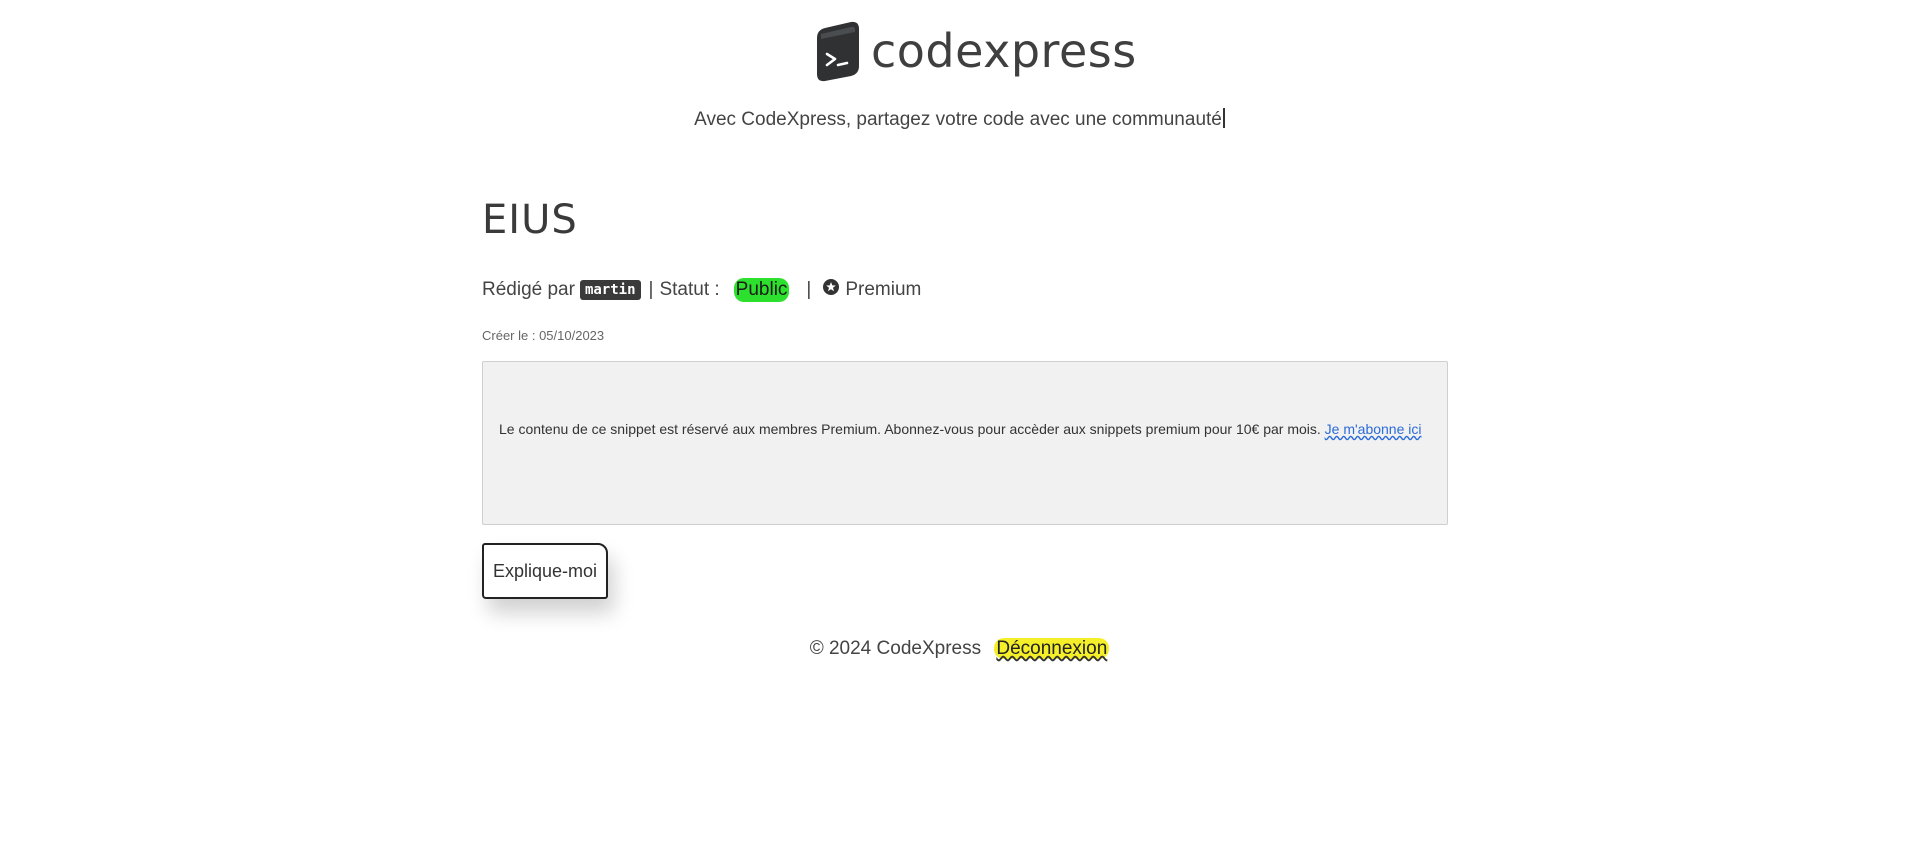  What do you see at coordinates (689, 289) in the screenshot?
I see `status-label: Statut :` at bounding box center [689, 289].